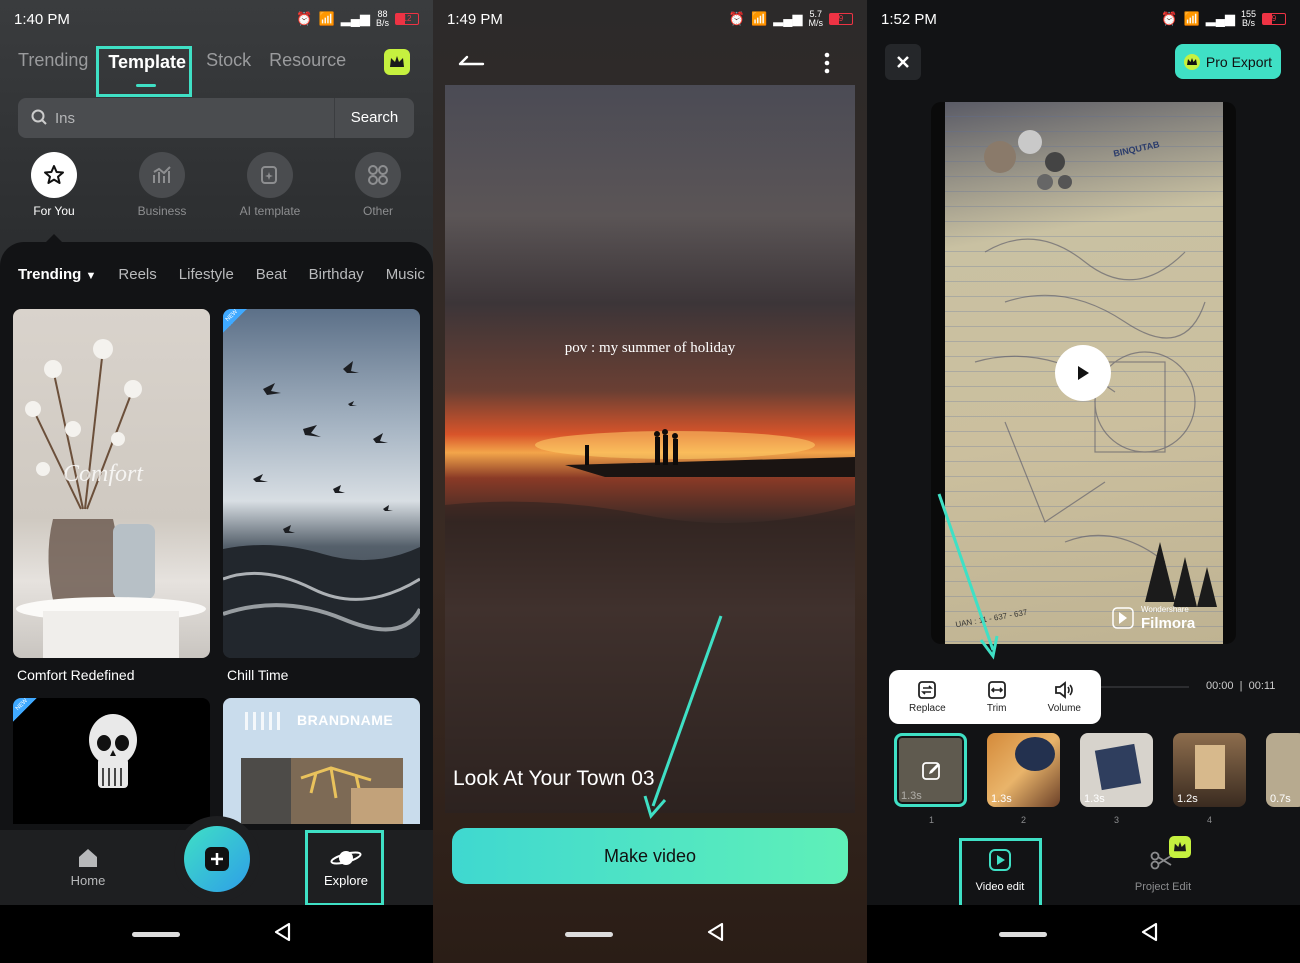 The width and height of the screenshot is (1300, 963). I want to click on category-other: Other, so click(378, 185).